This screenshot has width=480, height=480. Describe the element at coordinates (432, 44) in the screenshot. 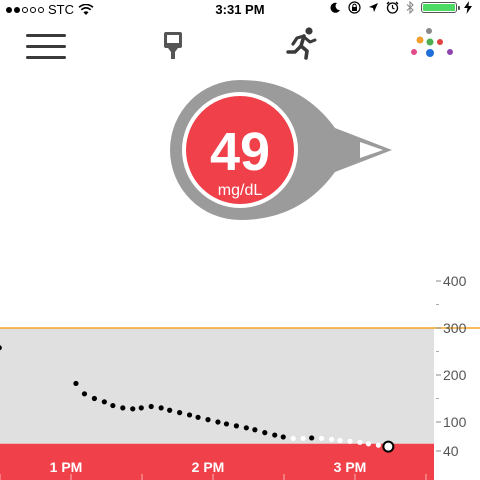

I see `colored-dots-icon` at that location.